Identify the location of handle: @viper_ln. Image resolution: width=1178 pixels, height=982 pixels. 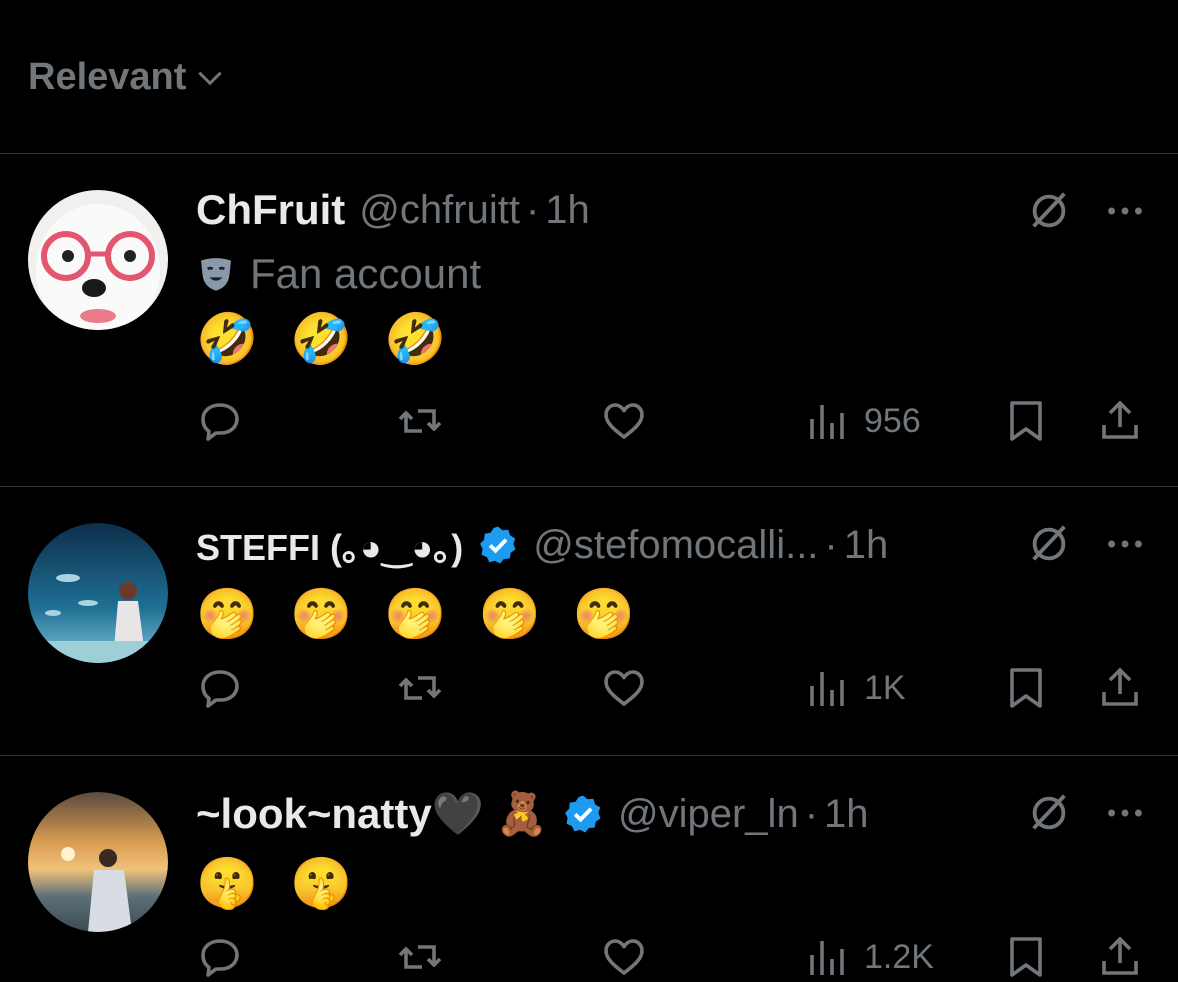
(708, 814).